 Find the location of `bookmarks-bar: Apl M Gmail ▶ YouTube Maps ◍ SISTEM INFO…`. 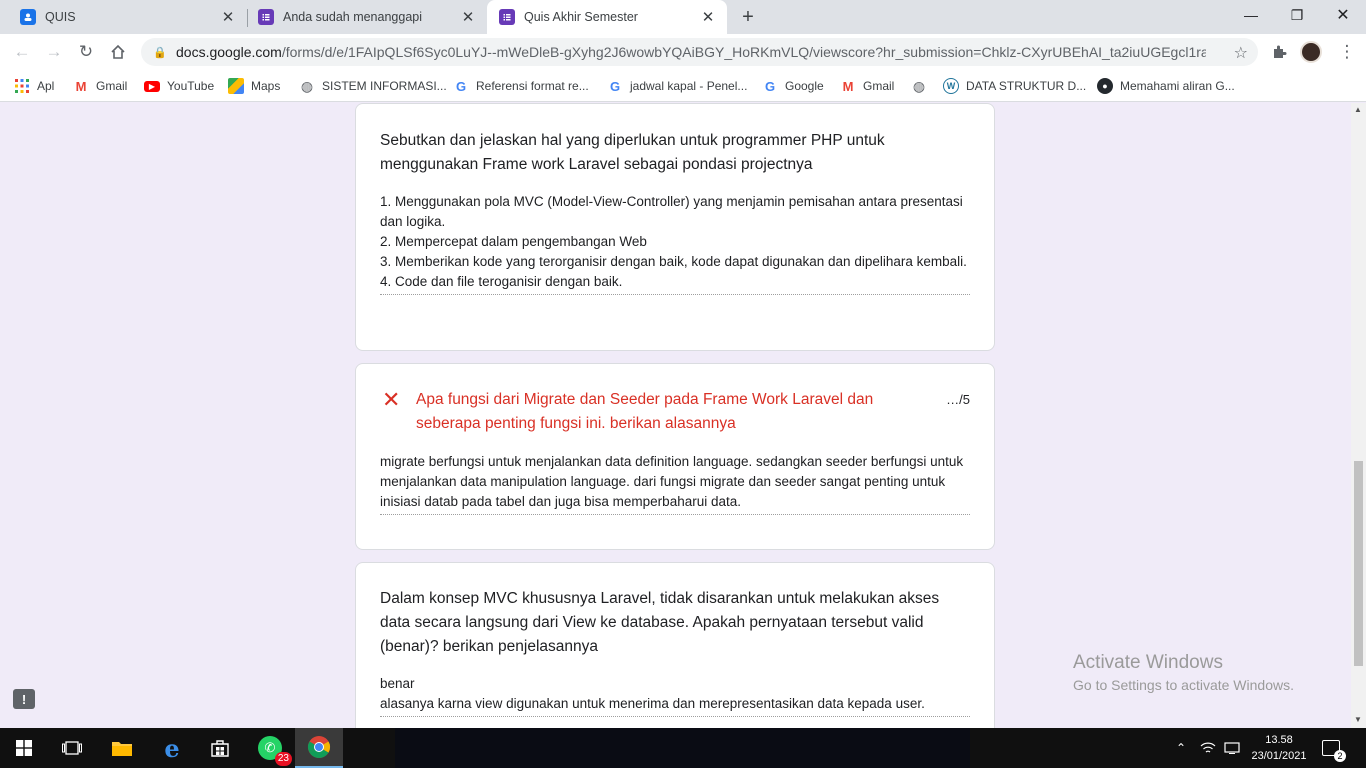

bookmarks-bar: Apl M Gmail ▶ YouTube Maps ◍ SISTEM INFO… is located at coordinates (683, 86).